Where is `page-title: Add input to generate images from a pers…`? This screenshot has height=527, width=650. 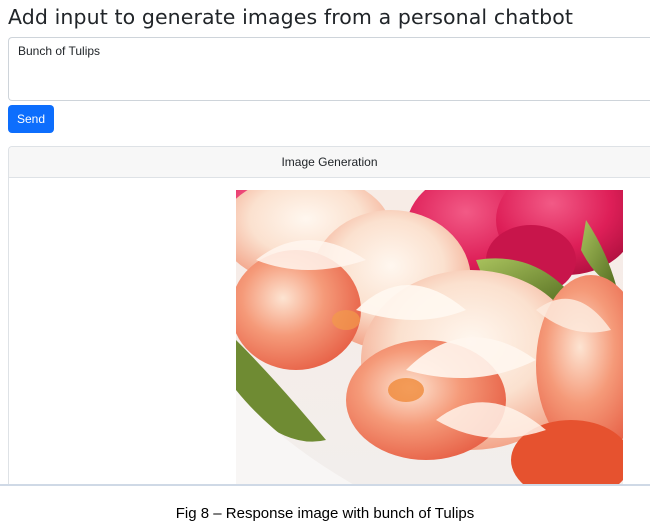
page-title: Add input to generate images from a pers… is located at coordinates (290, 17).